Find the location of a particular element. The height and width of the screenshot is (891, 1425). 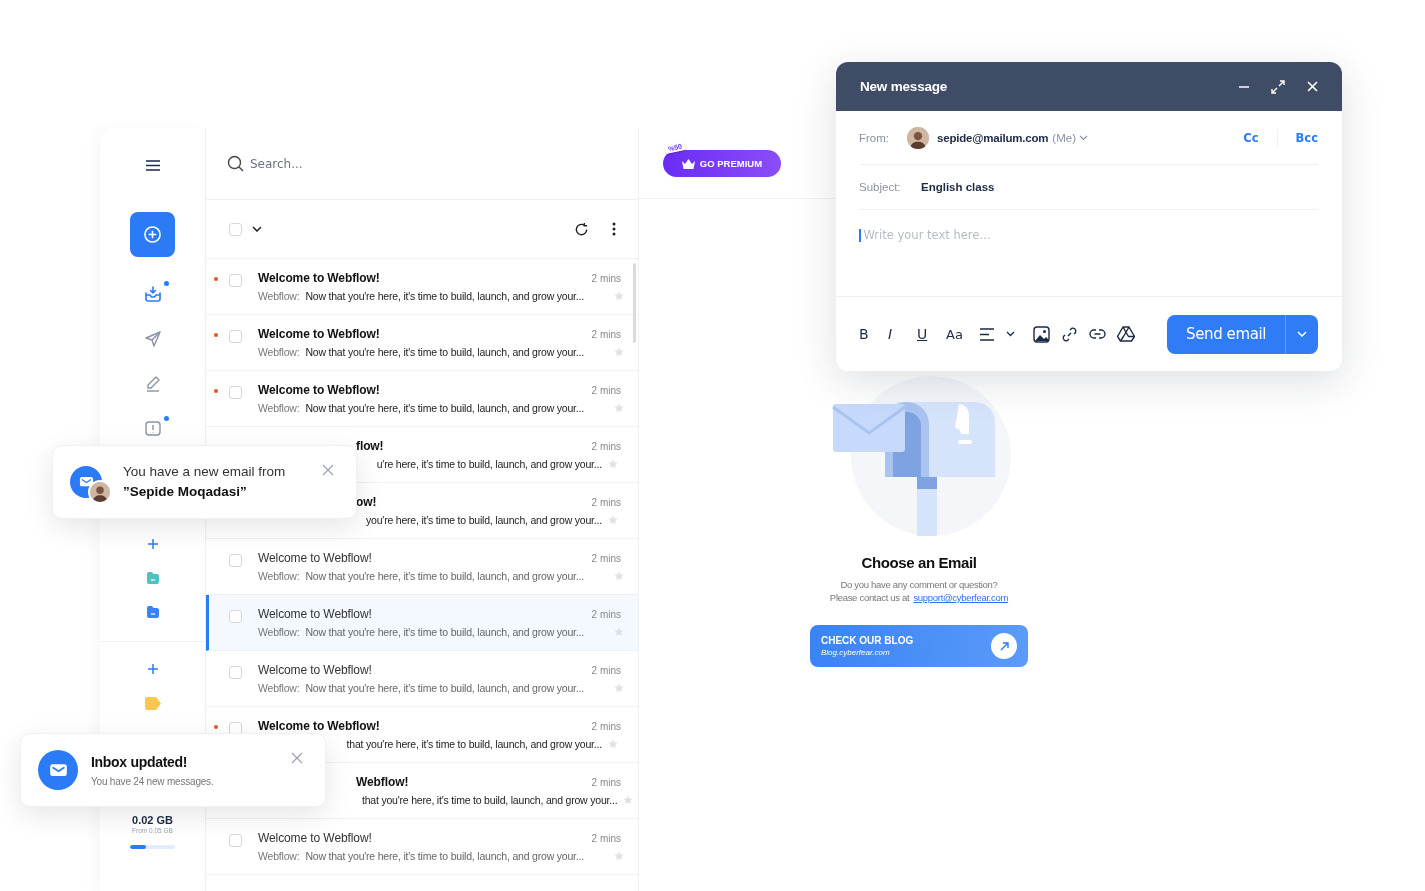

scrollbar is located at coordinates (634, 303).